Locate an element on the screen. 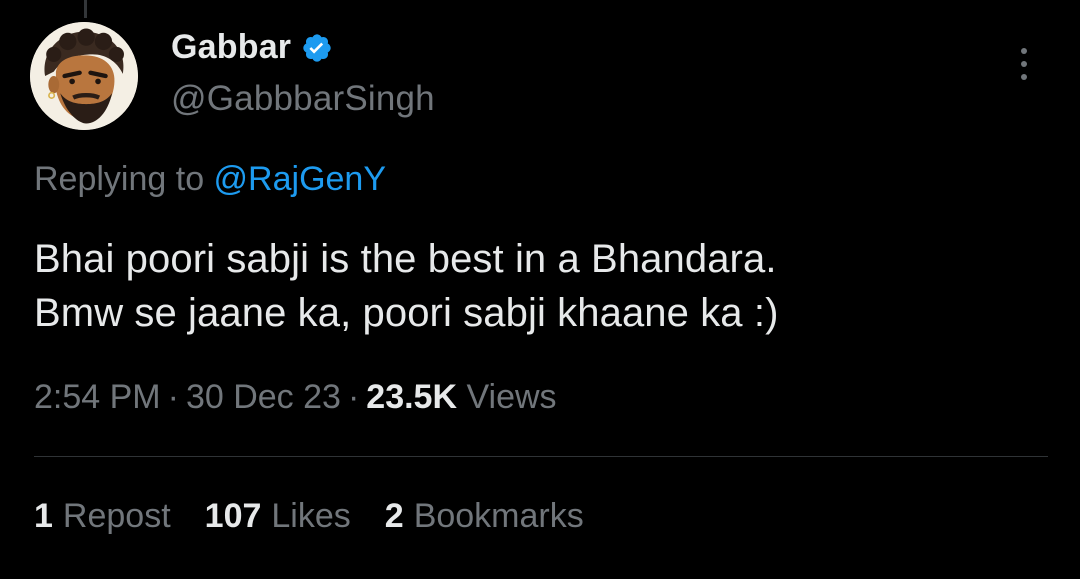  author-handle: @GabbbarSingh is located at coordinates (303, 99).